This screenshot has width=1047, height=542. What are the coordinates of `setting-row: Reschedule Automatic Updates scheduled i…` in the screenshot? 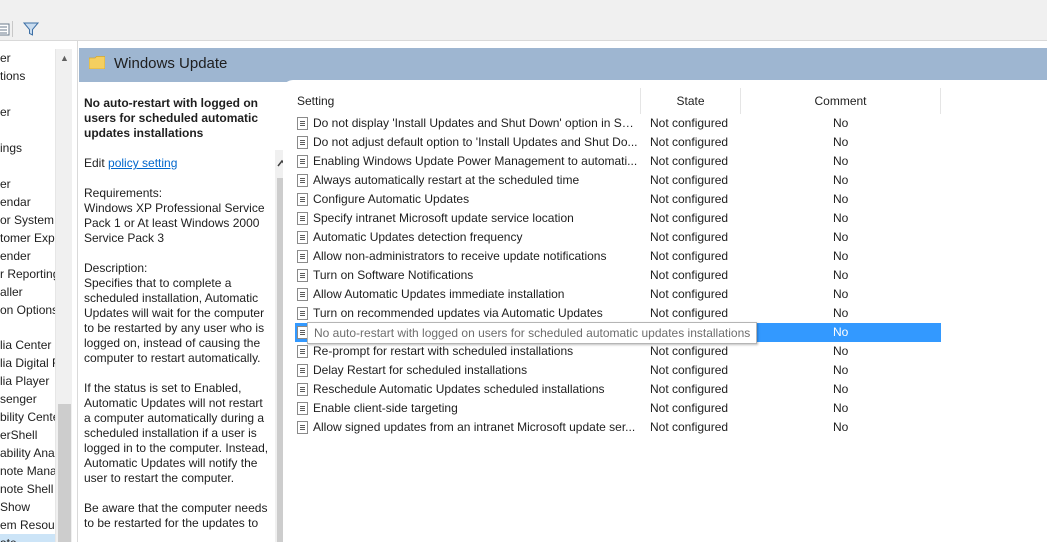 It's located at (618, 389).